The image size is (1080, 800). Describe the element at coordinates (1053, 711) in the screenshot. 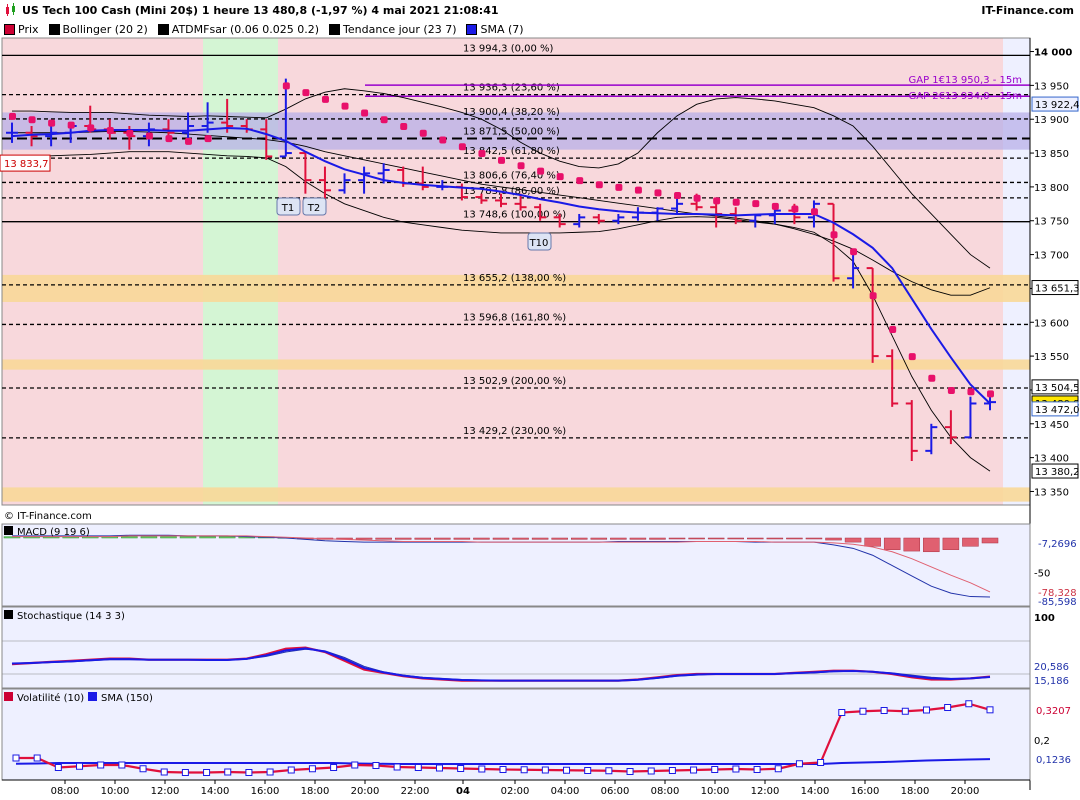

I see `vol-value-label: 0,3207` at that location.